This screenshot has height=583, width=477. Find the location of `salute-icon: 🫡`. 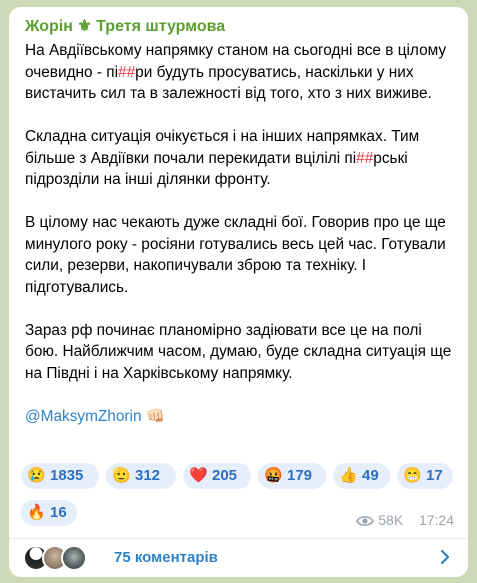

salute-icon: 🫡 is located at coordinates (121, 475).